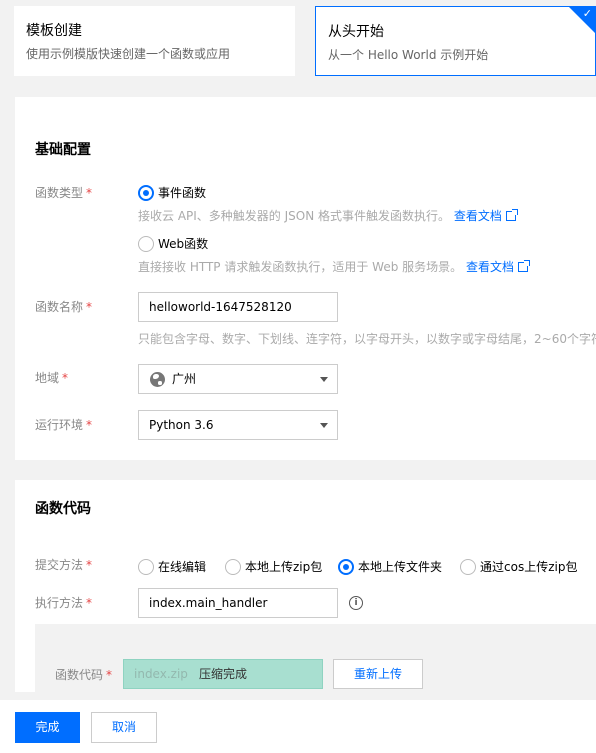 This screenshot has width=596, height=753. I want to click on info-icon: i, so click(356, 603).